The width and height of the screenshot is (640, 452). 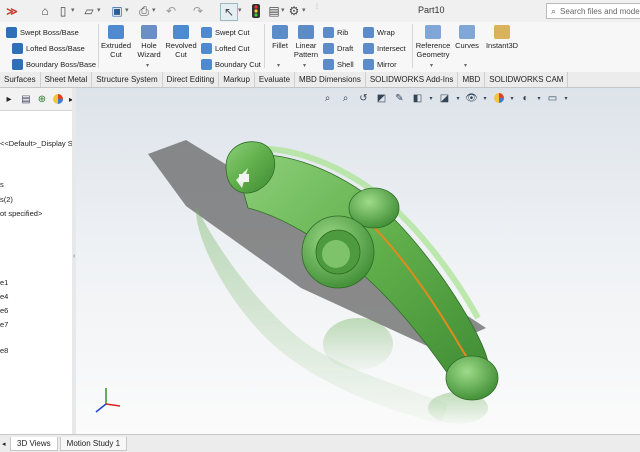 What do you see at coordinates (306, 42) in the screenshot?
I see `linear-pattern-button: Linear Pattern` at bounding box center [306, 42].